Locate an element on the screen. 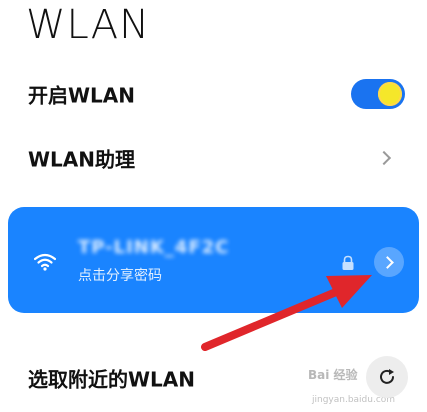 Image resolution: width=427 pixels, height=412 pixels. nearby-wlan-label: 选取附近的WLAN is located at coordinates (112, 379).